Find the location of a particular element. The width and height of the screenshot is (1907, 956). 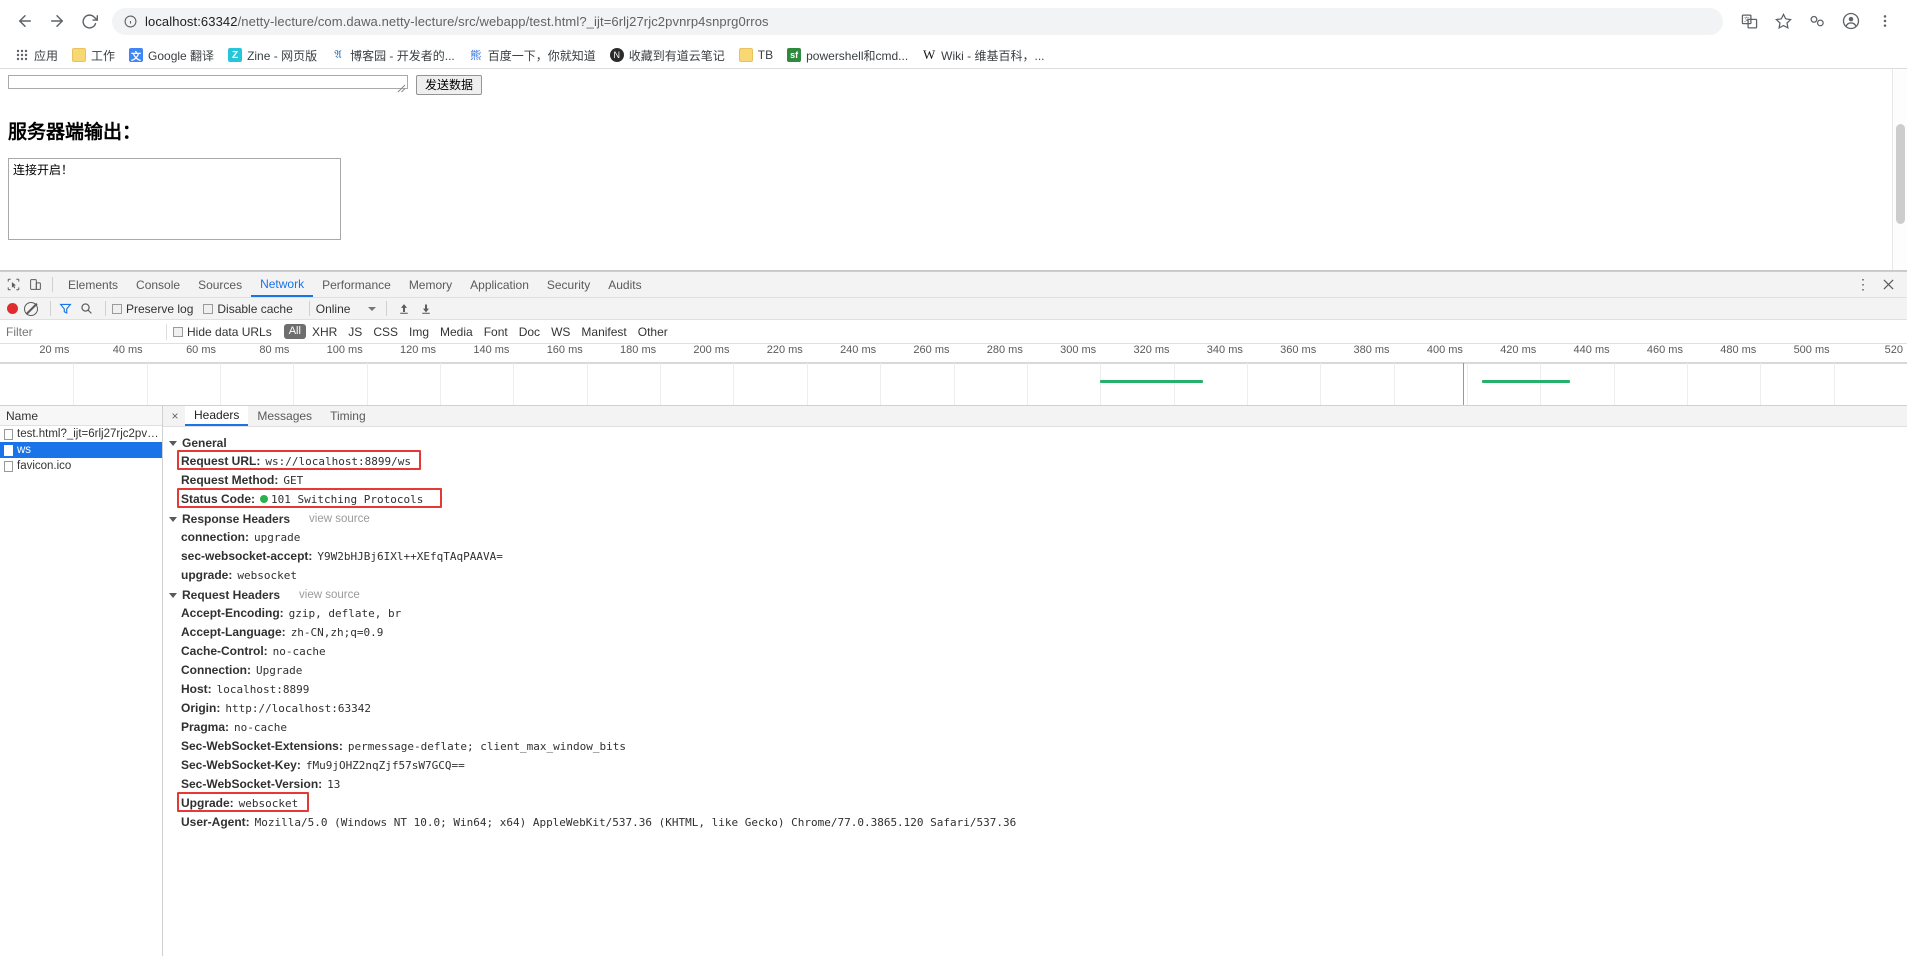

export-har-icon is located at coordinates (426, 309).